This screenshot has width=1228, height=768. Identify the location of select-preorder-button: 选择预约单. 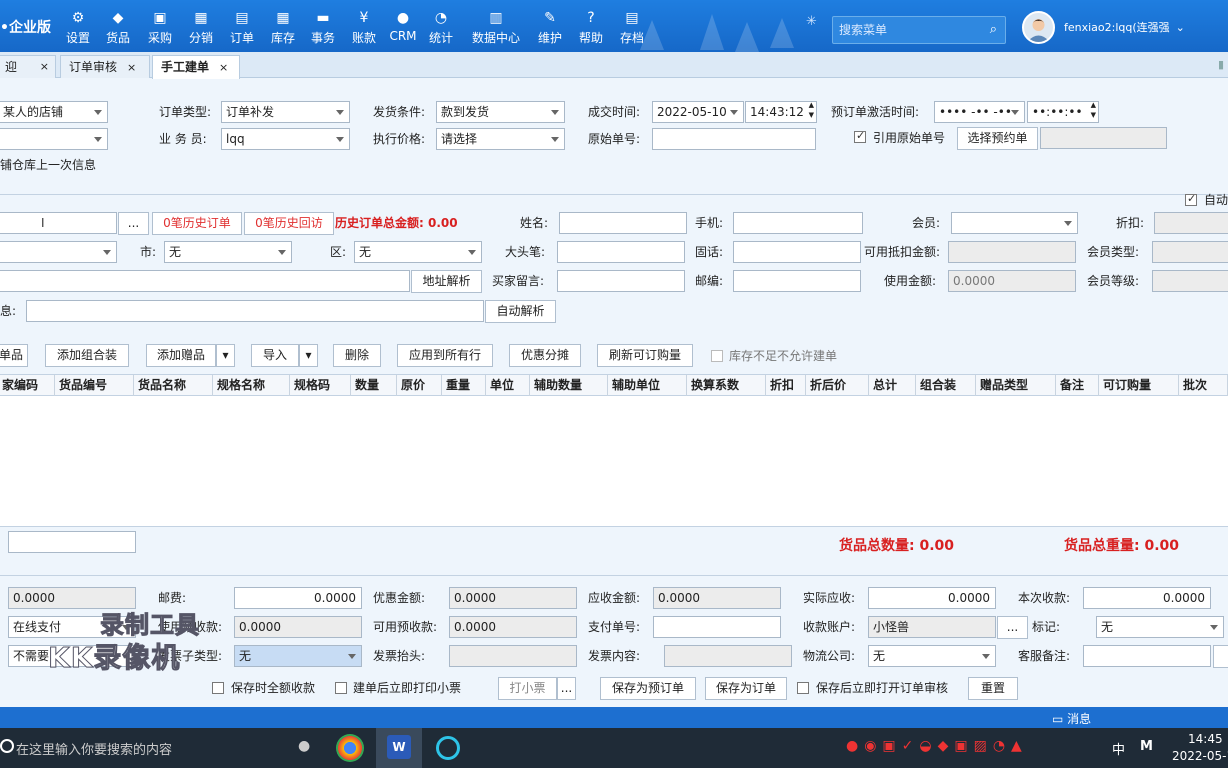
(997, 138).